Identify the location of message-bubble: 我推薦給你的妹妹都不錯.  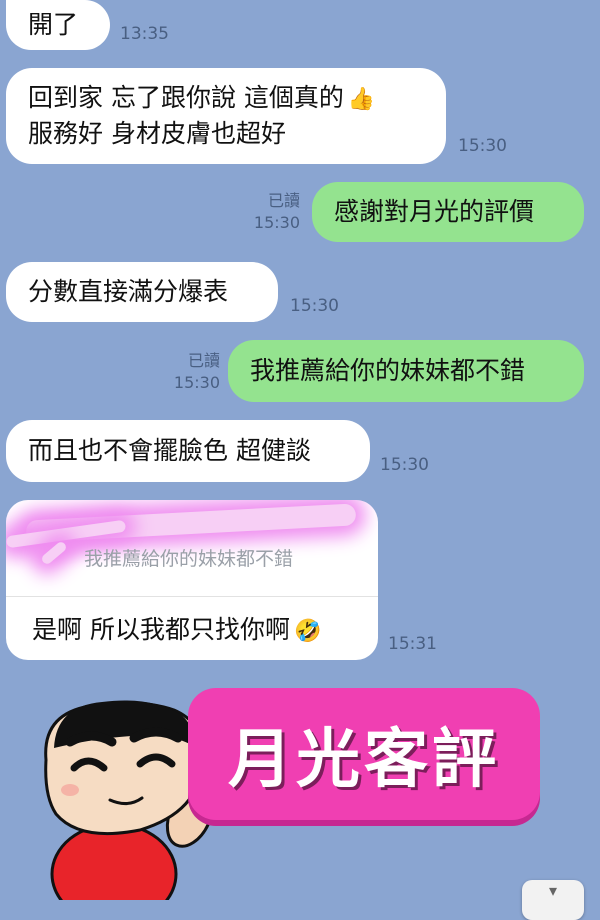
(406, 371).